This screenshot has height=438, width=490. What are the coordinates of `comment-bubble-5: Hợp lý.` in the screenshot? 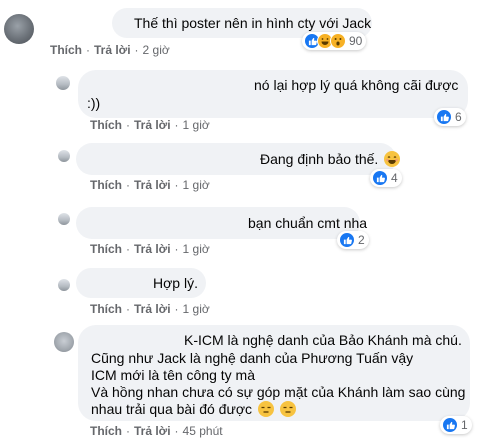 It's located at (141, 283).